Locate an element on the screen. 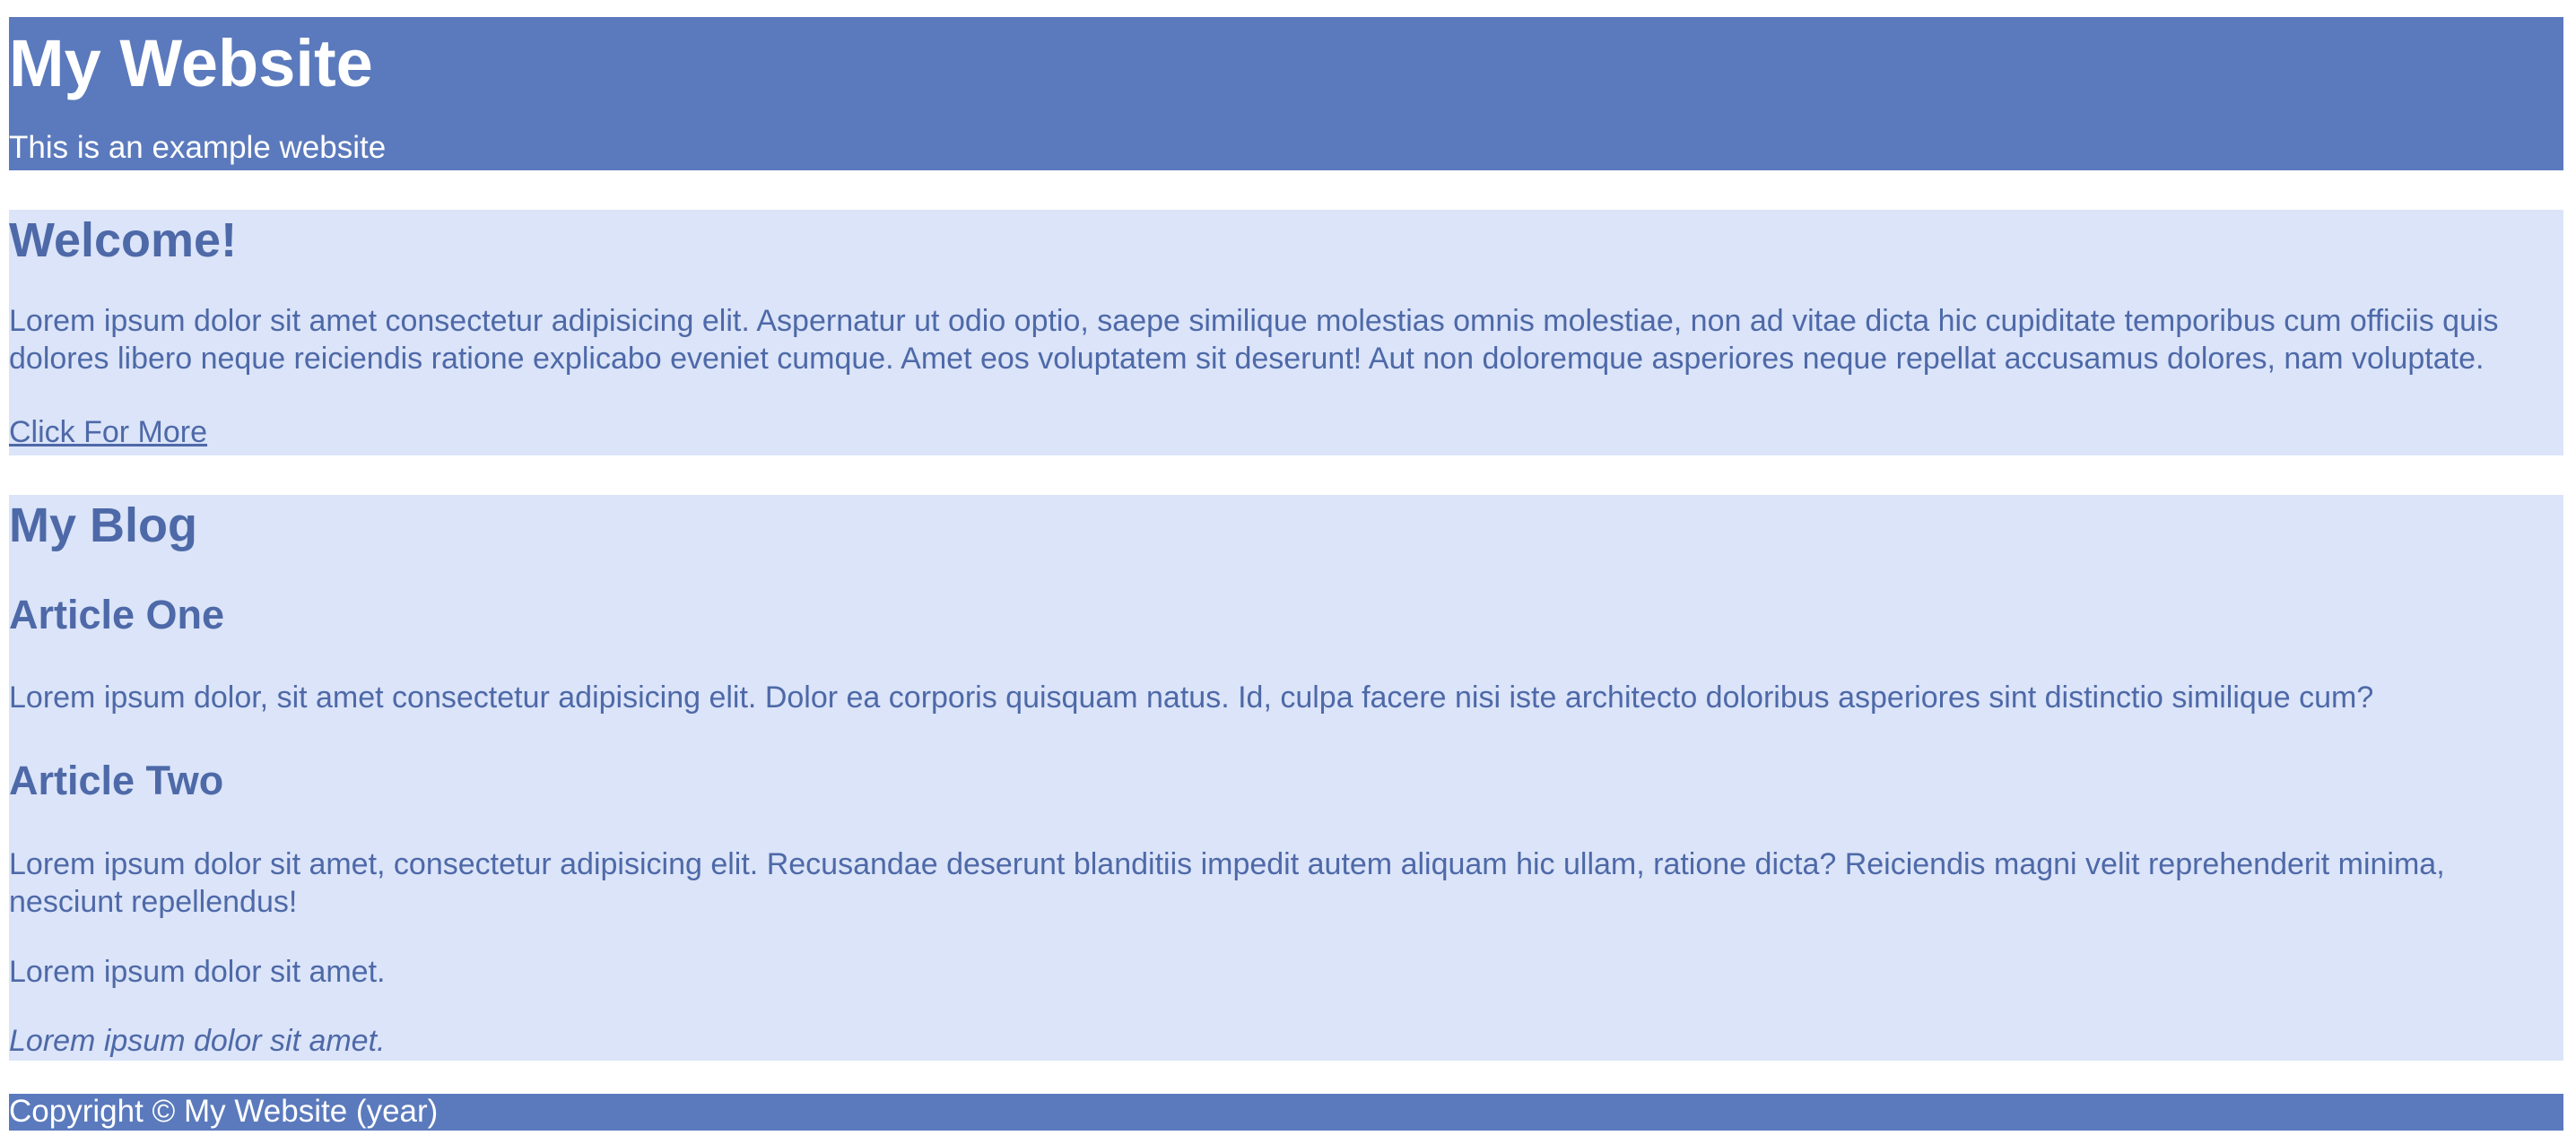  blog-heading: My Blog is located at coordinates (103, 525).